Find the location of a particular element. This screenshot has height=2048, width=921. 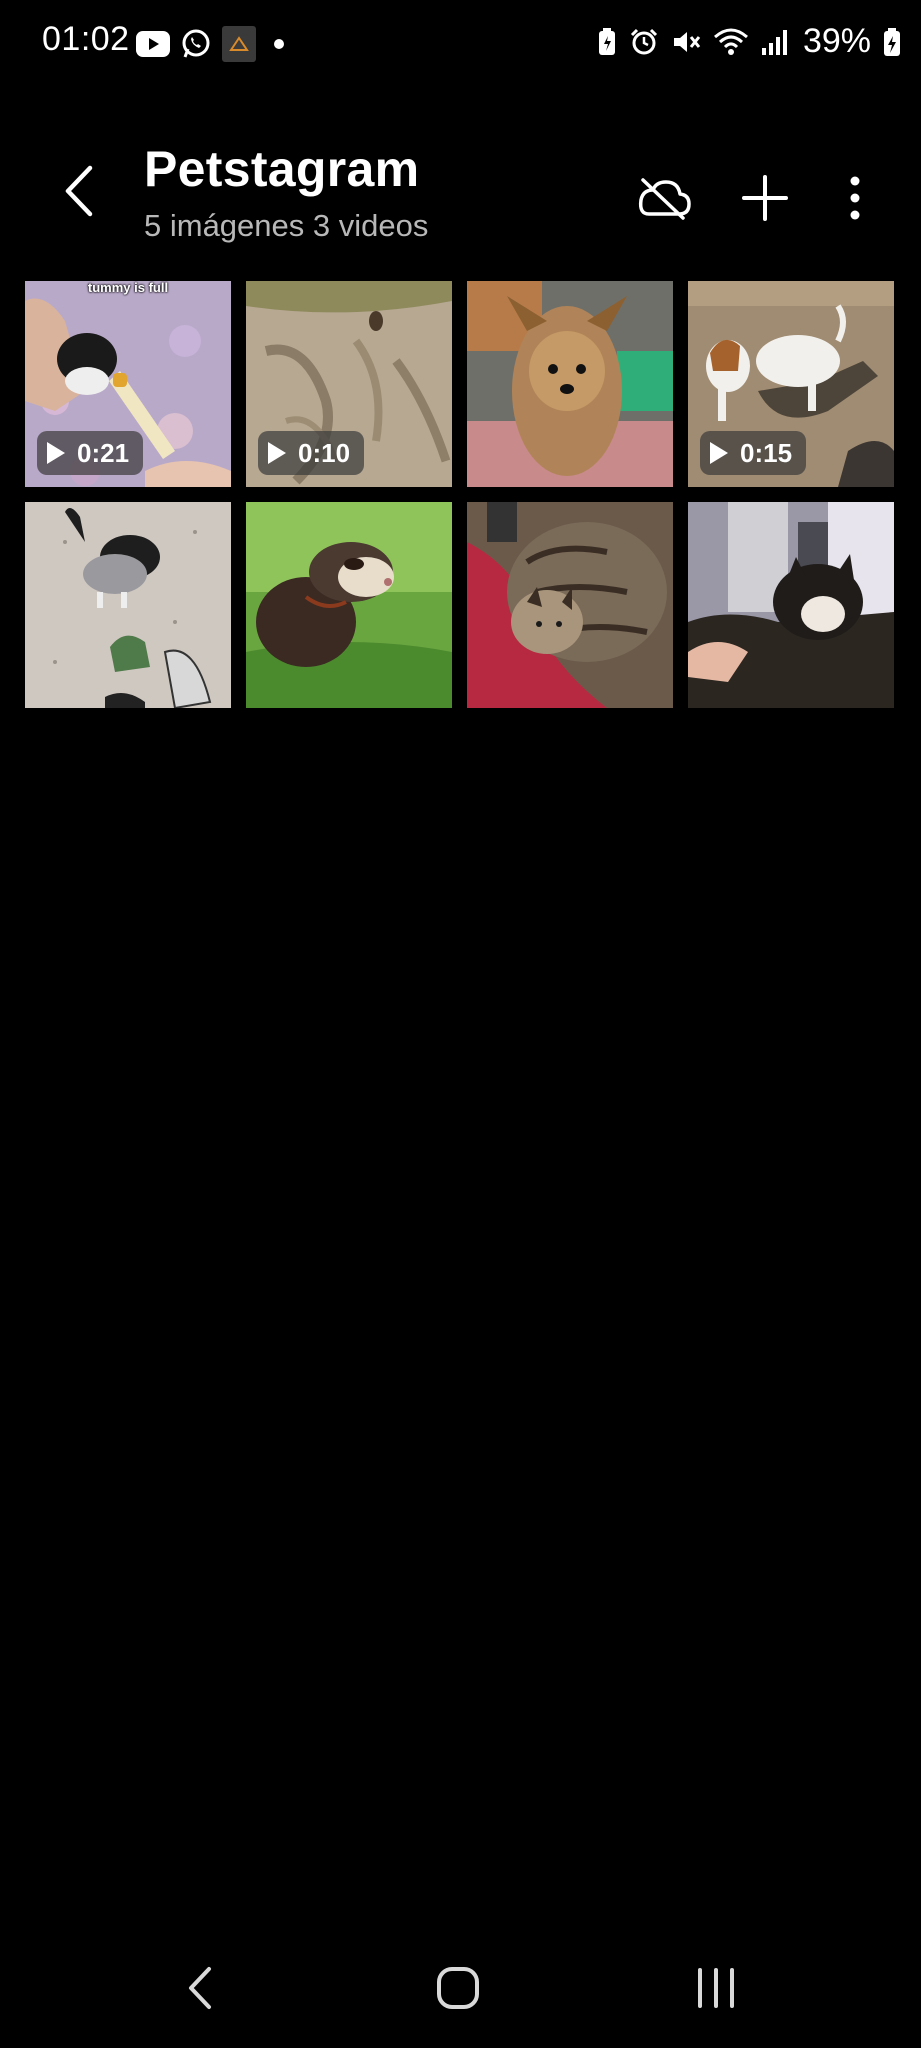

more-options-icon is located at coordinates (855, 198).